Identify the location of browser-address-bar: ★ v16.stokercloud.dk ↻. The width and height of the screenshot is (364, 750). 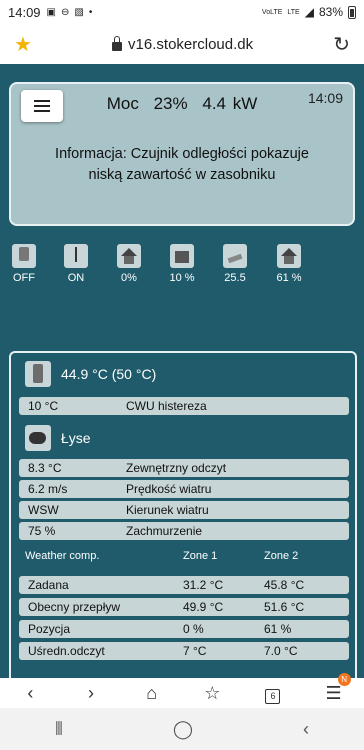
(182, 44).